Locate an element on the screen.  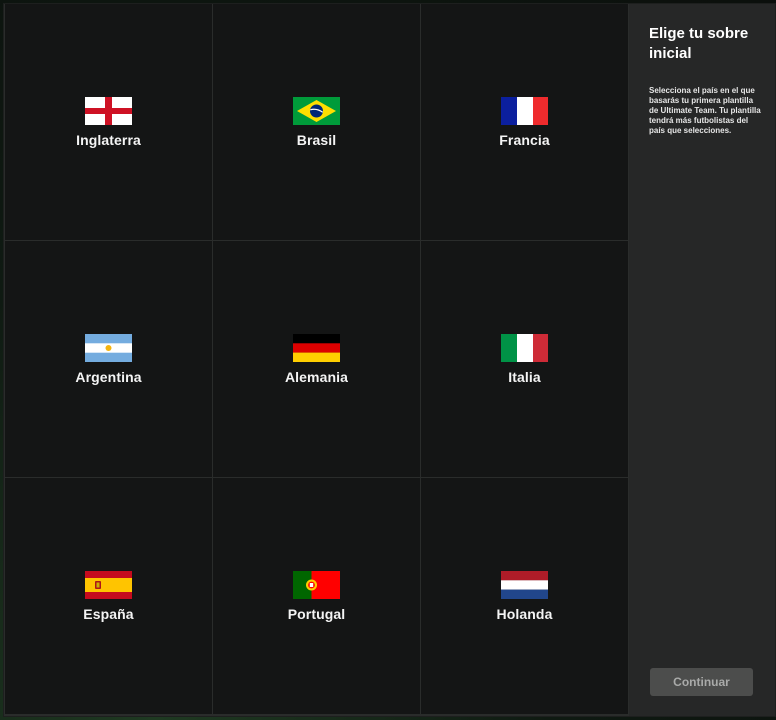
country-label: Holanda is located at coordinates (524, 613).